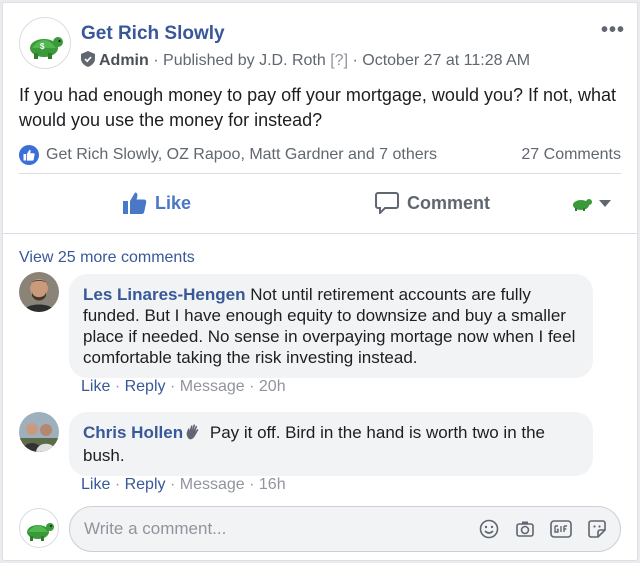 Image resolution: width=640 pixels, height=563 pixels. Describe the element at coordinates (133, 432) in the screenshot. I see `comment-author-link: Chris Hollen` at that location.